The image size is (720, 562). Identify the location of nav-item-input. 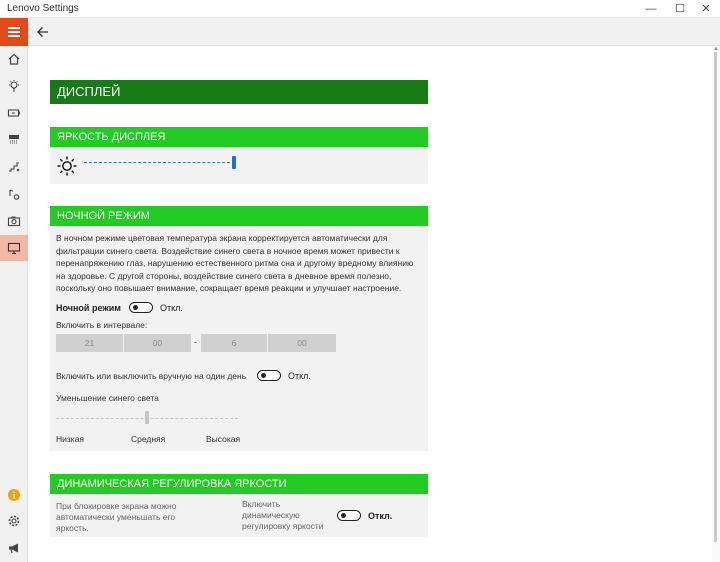
(14, 140).